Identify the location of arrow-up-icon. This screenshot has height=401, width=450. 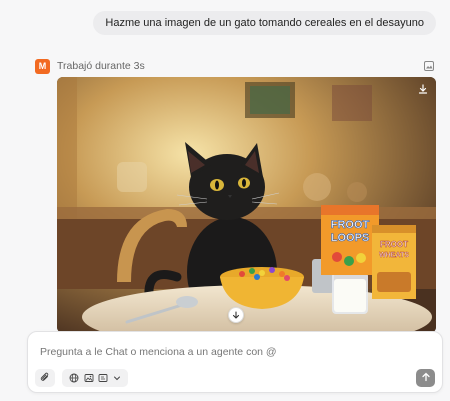
(426, 378).